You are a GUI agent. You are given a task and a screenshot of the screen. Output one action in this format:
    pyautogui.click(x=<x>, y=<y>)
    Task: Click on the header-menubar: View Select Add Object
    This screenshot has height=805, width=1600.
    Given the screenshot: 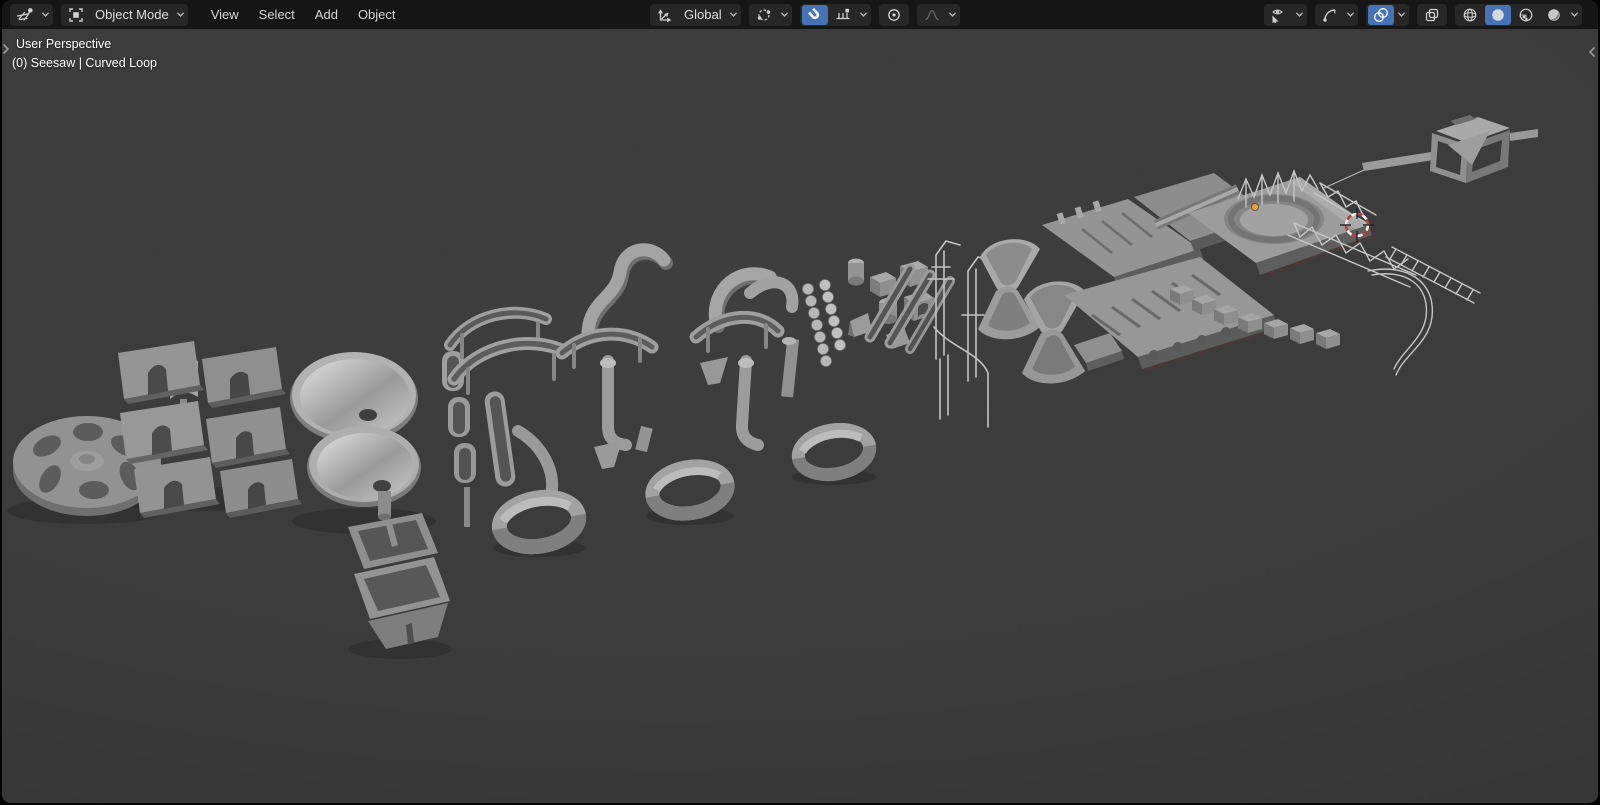 What is the action you would take?
    pyautogui.click(x=303, y=15)
    